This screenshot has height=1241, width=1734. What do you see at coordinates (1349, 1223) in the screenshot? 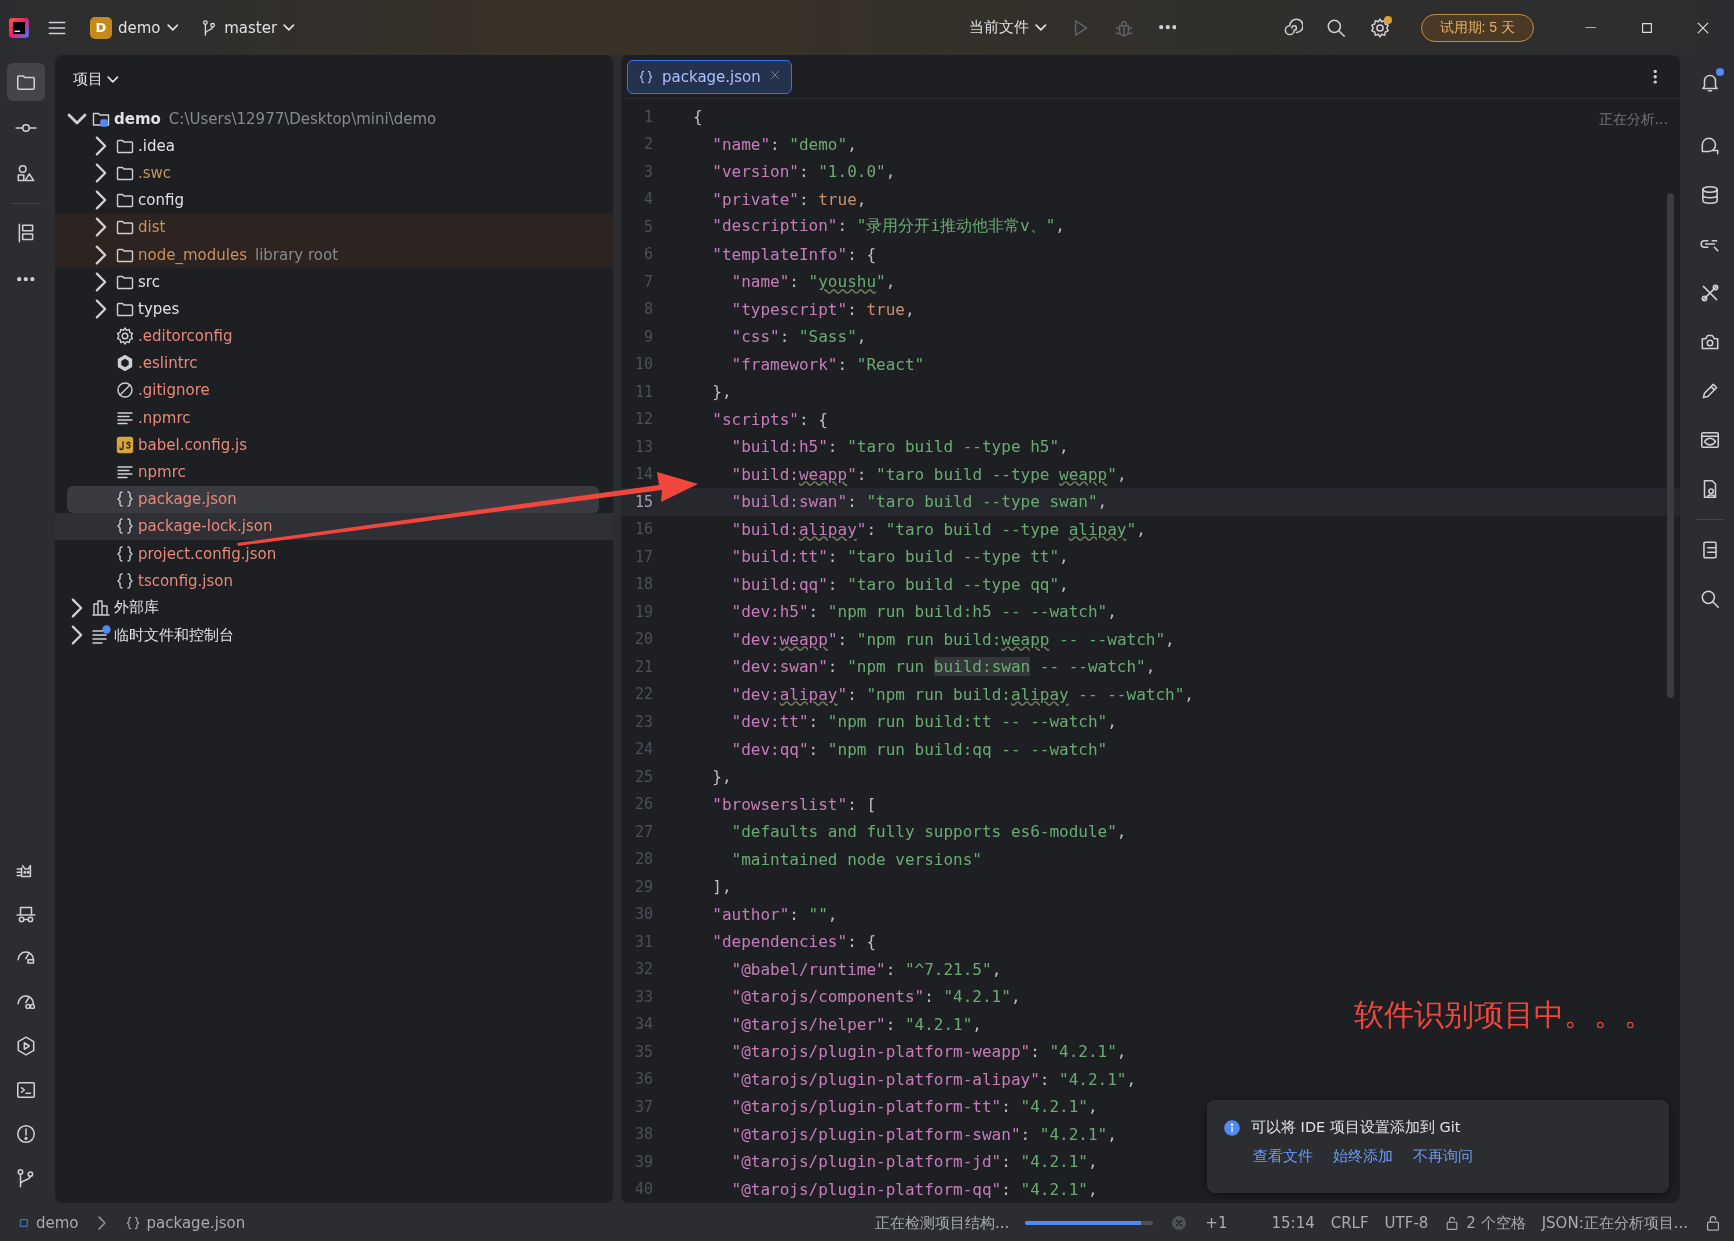
I see `line-ending: CRLF` at bounding box center [1349, 1223].